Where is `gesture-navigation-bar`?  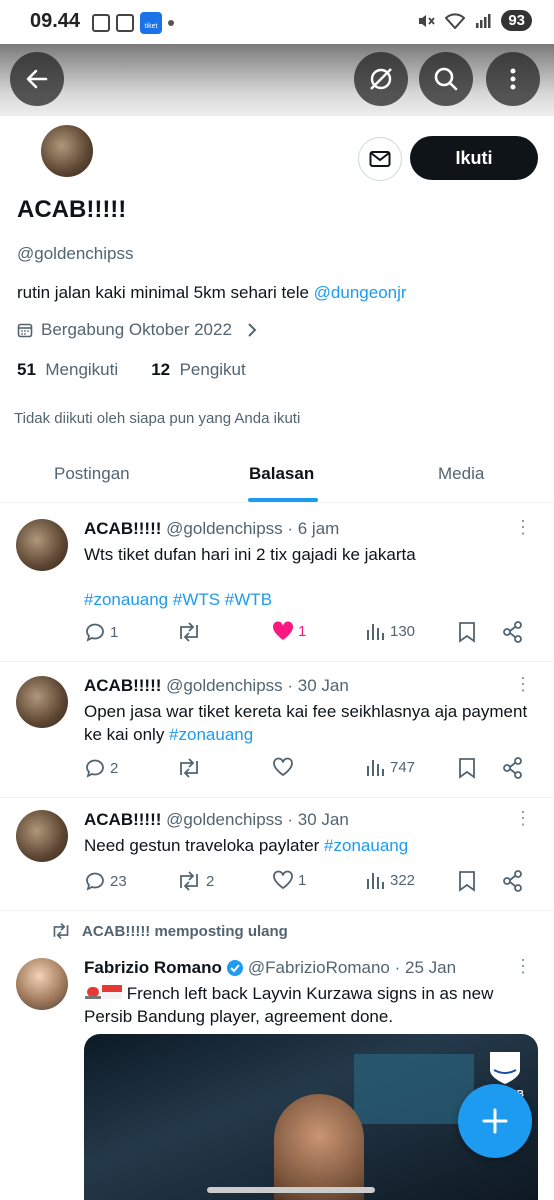 gesture-navigation-bar is located at coordinates (291, 1190).